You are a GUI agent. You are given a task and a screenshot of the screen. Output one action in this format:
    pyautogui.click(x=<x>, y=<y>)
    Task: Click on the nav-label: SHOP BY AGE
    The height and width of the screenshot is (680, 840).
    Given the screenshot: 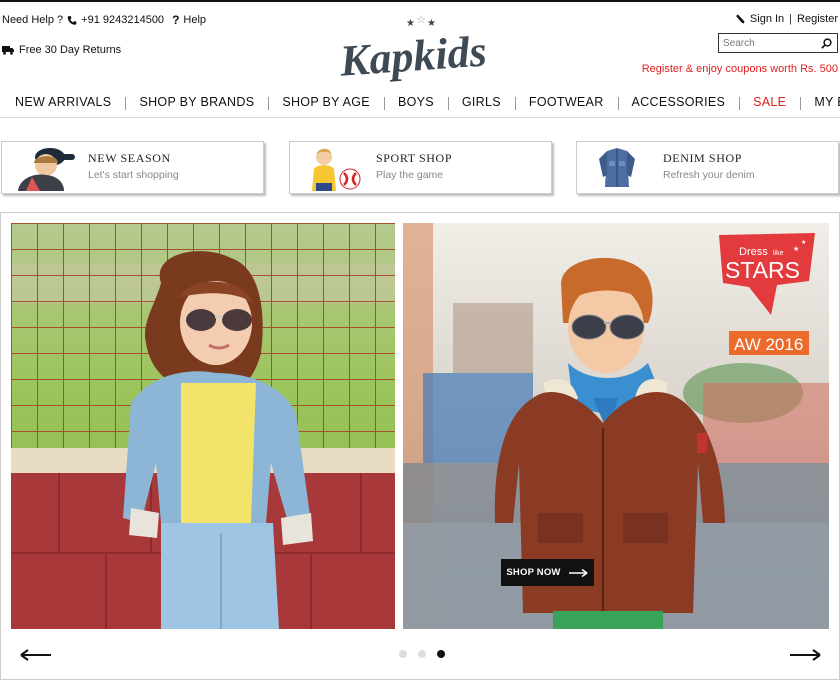 What is the action you would take?
    pyautogui.click(x=326, y=101)
    